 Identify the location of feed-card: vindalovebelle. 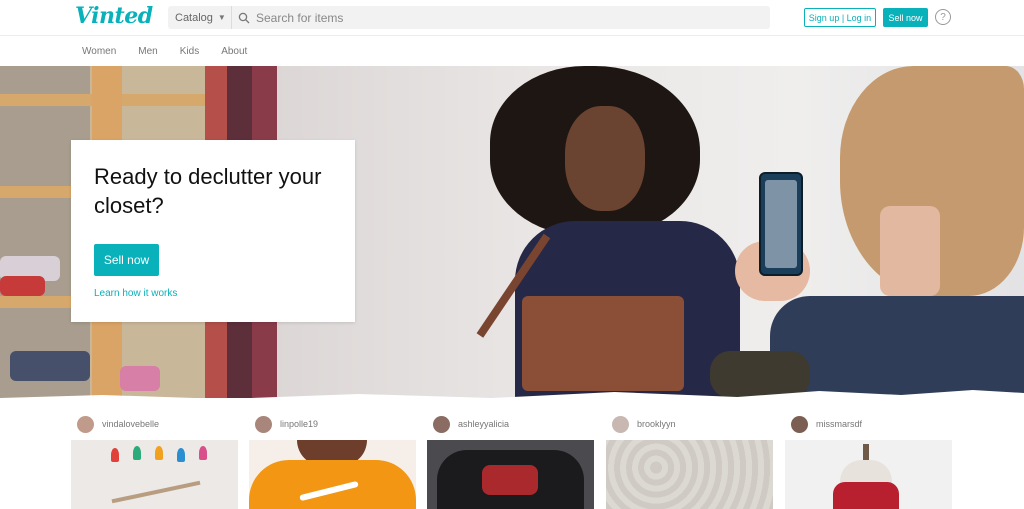
(154, 459).